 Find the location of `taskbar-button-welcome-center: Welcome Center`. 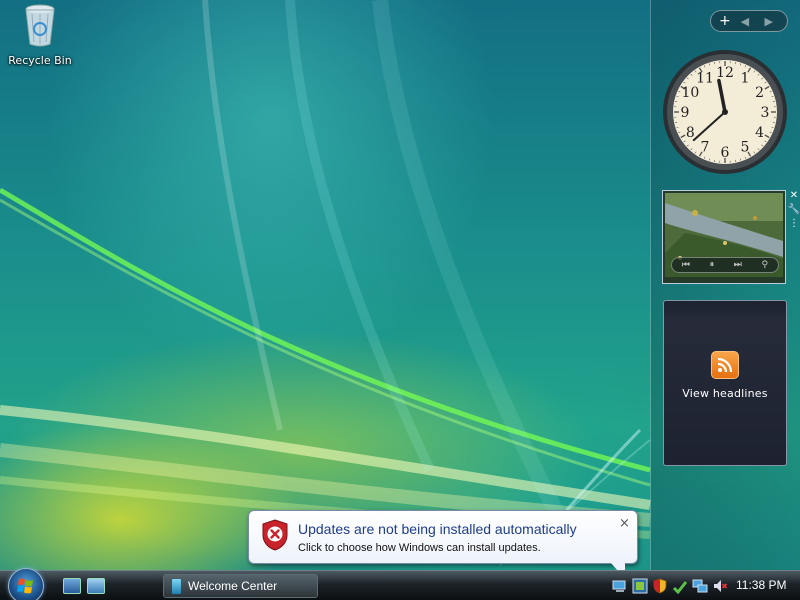

taskbar-button-welcome-center: Welcome Center is located at coordinates (240, 586).